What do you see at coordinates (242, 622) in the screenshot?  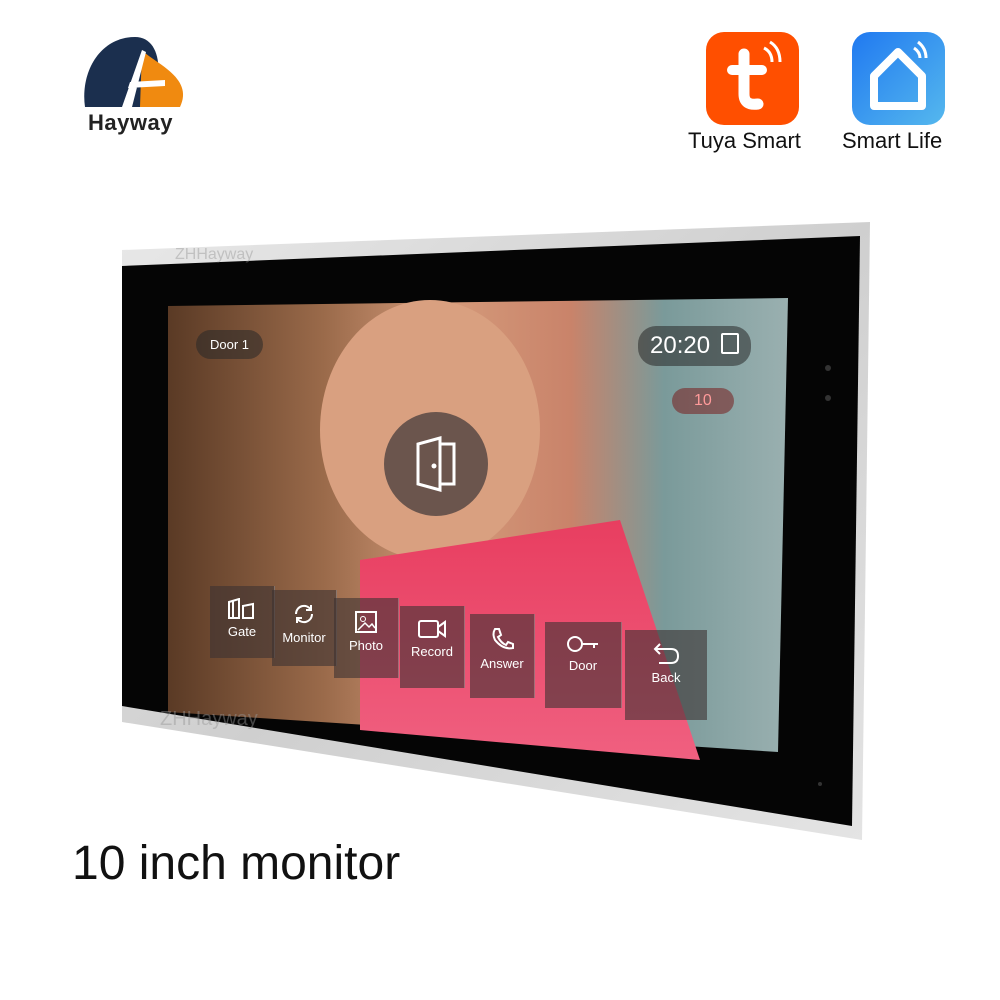 I see `gate-button: Gate` at bounding box center [242, 622].